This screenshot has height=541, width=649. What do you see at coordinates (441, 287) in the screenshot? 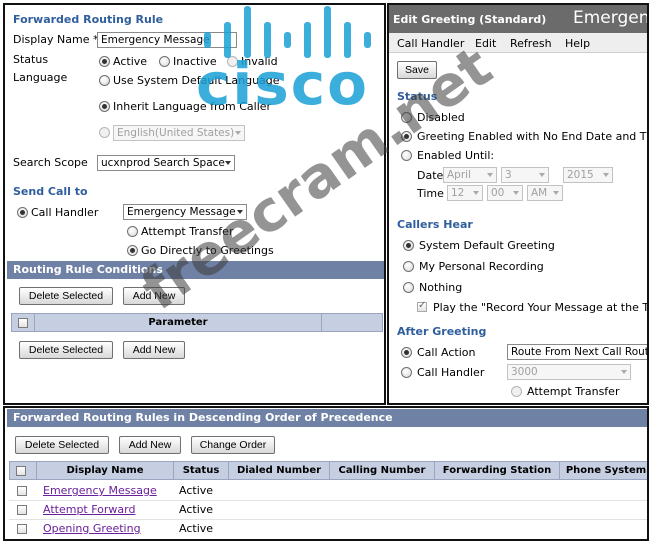
I see `nothing-label: Nothing` at bounding box center [441, 287].